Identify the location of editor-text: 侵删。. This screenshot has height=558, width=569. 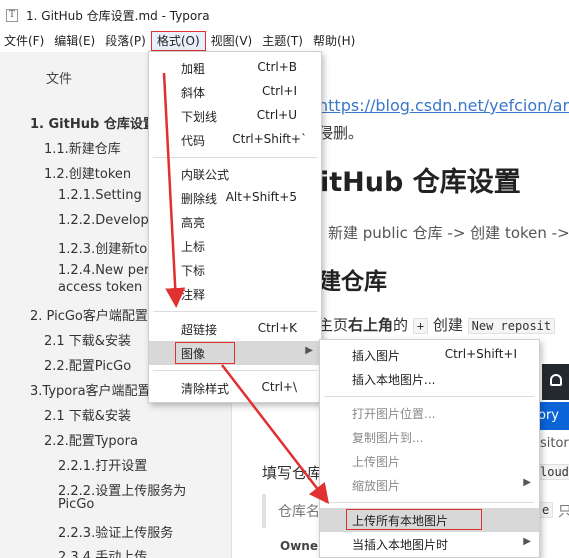
(341, 133).